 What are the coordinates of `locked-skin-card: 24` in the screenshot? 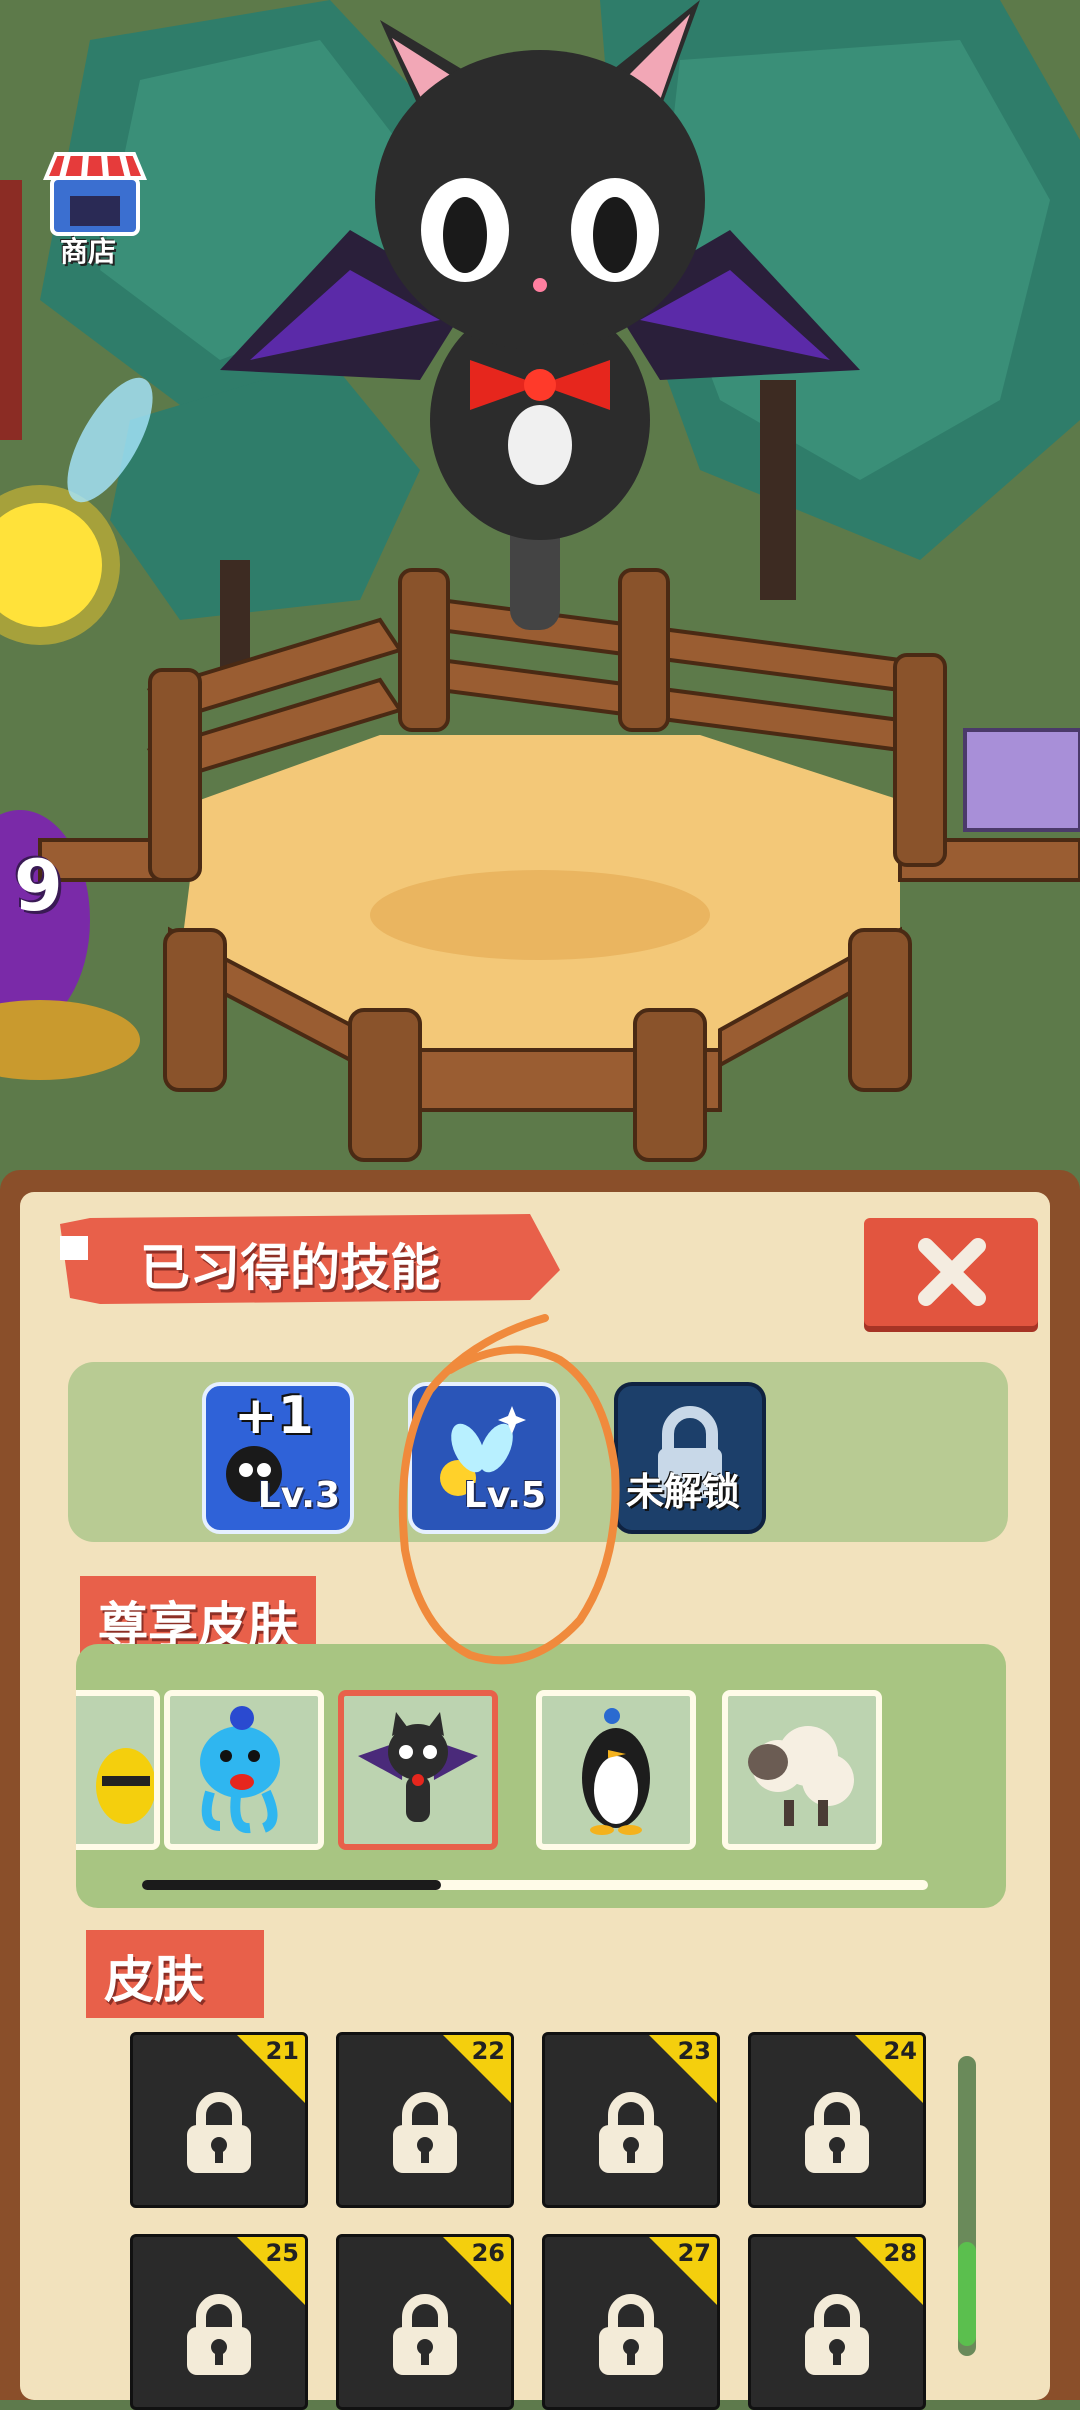 It's located at (837, 2120).